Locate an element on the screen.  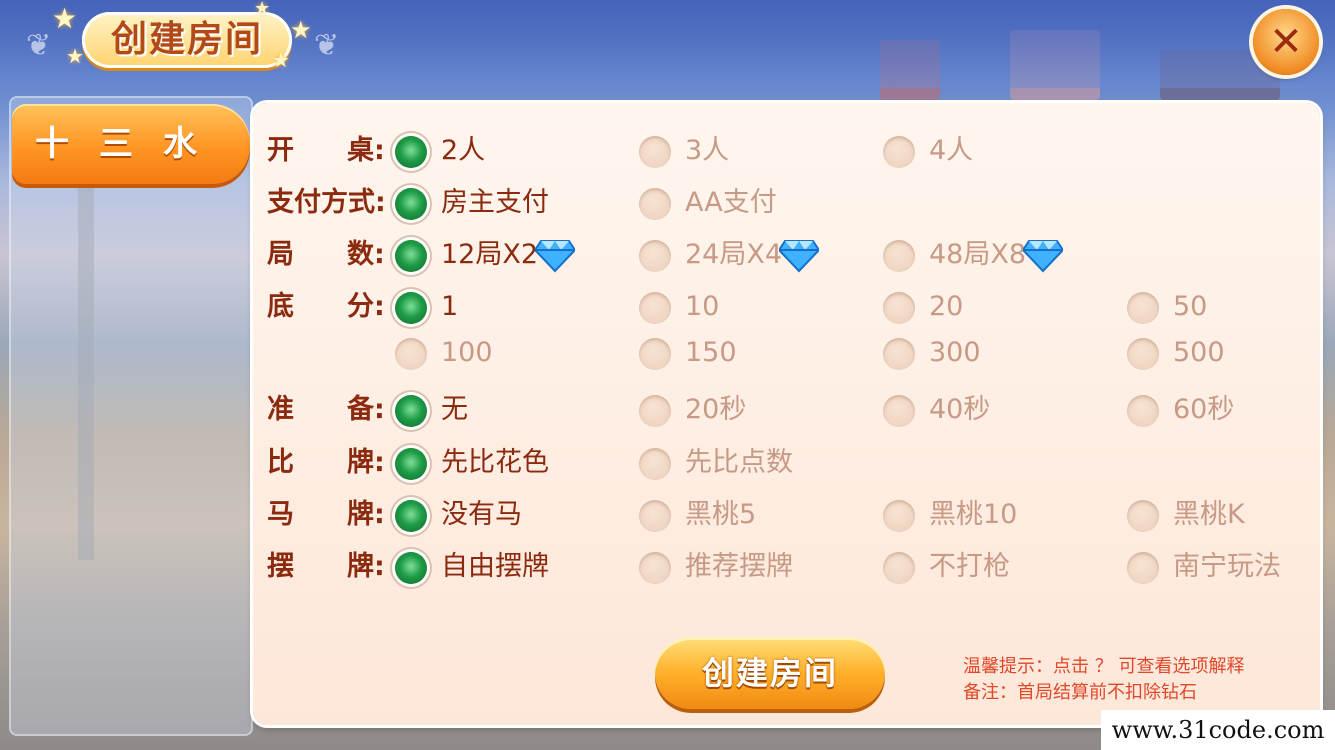
option-label: 先比花色 is located at coordinates (495, 462).